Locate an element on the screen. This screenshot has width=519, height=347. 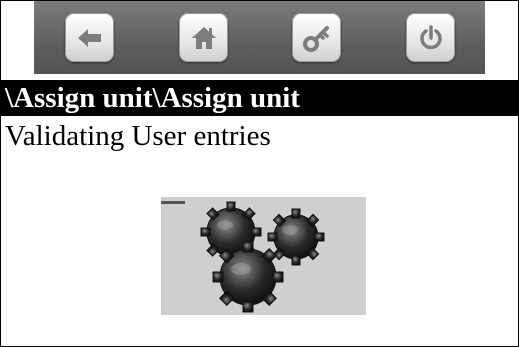
power-button is located at coordinates (430, 37).